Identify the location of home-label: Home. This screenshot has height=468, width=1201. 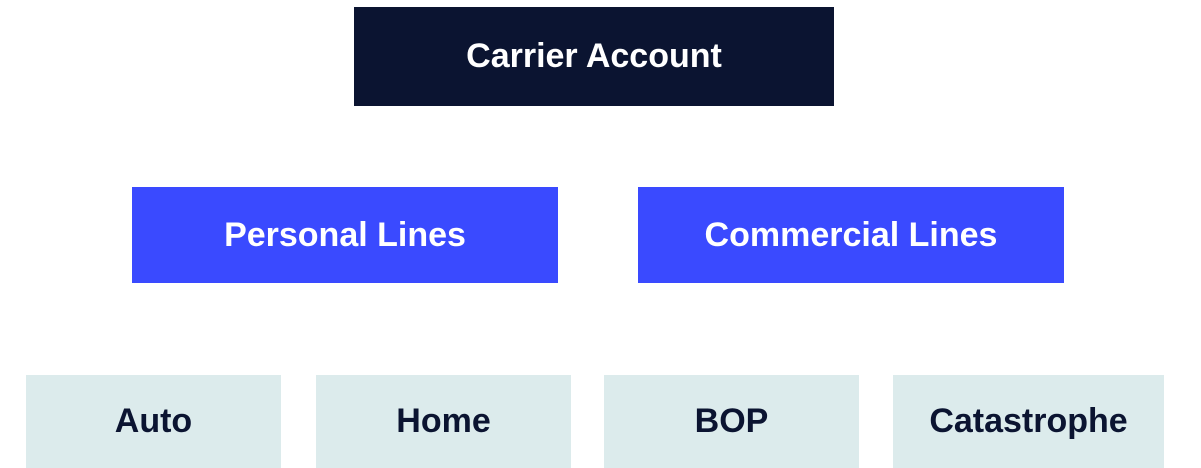
(443, 421).